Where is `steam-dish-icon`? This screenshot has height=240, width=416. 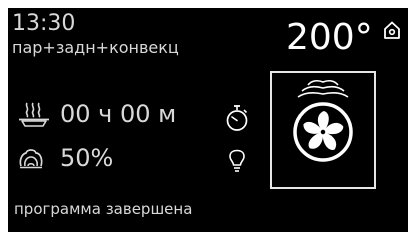 steam-dish-icon is located at coordinates (34, 114).